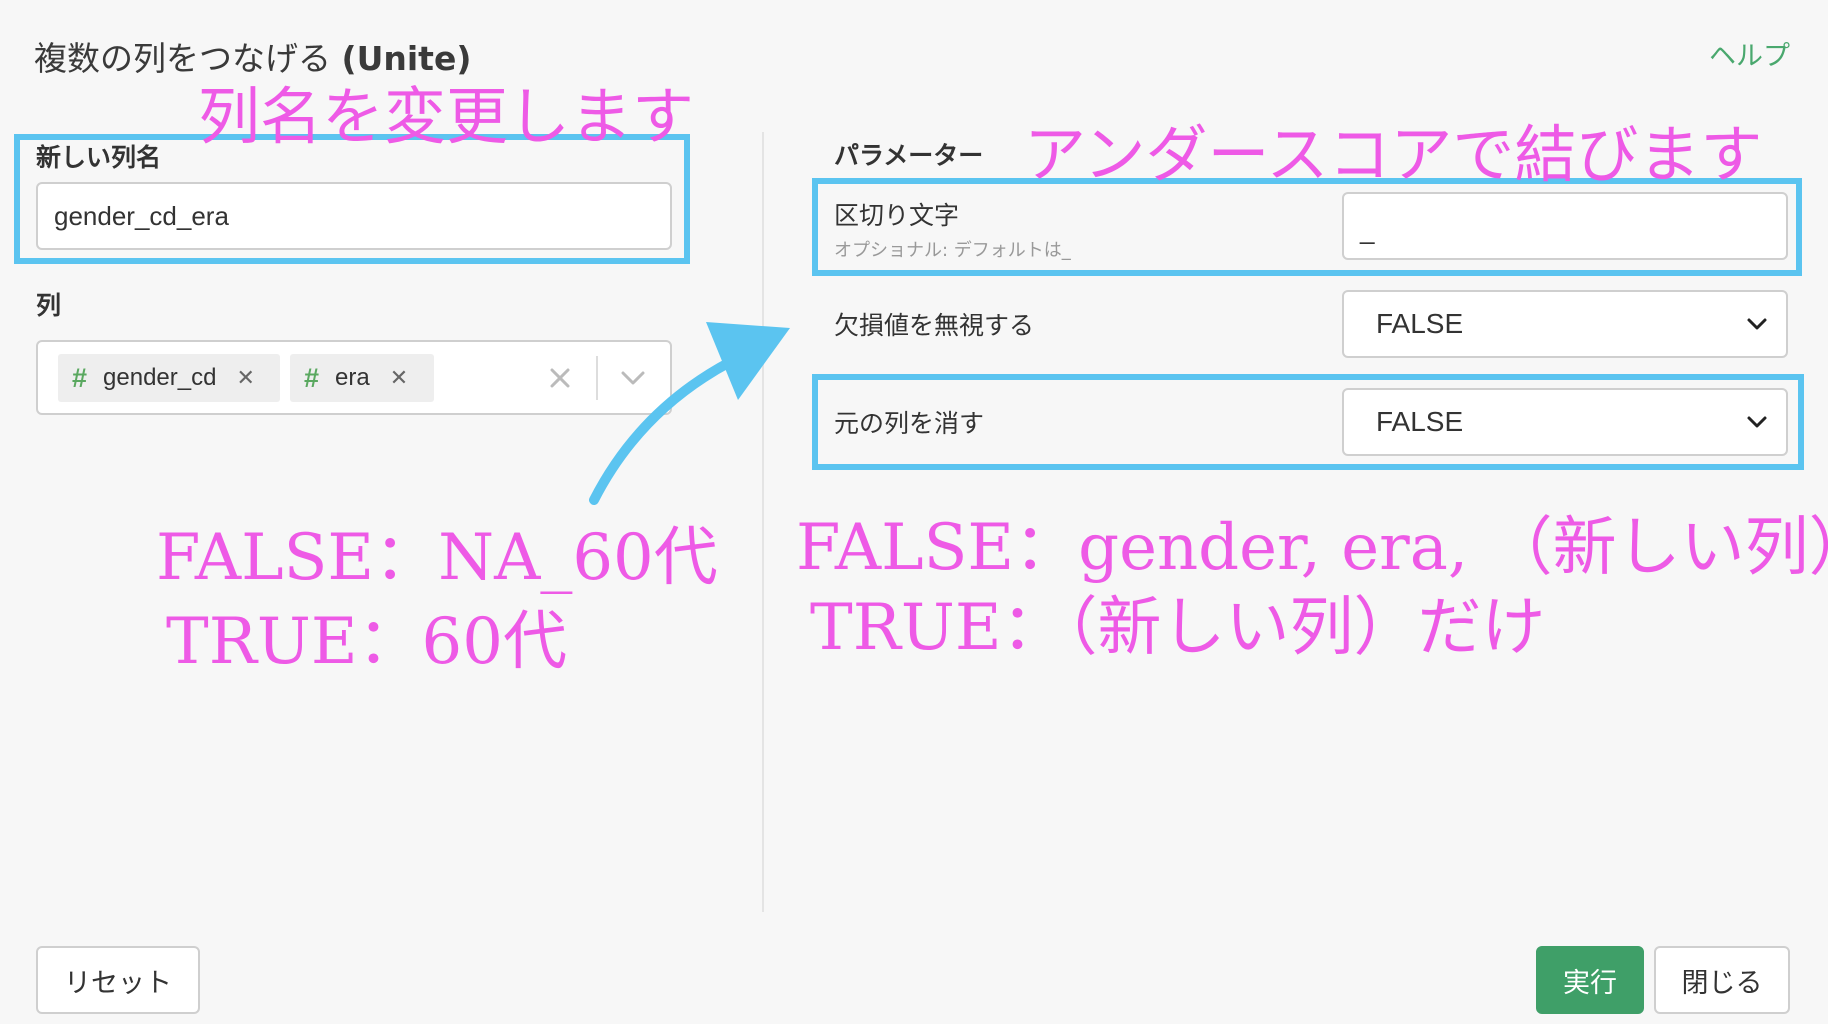 The height and width of the screenshot is (1024, 1828). I want to click on annotation-arrow-icon, so click(689, 413).